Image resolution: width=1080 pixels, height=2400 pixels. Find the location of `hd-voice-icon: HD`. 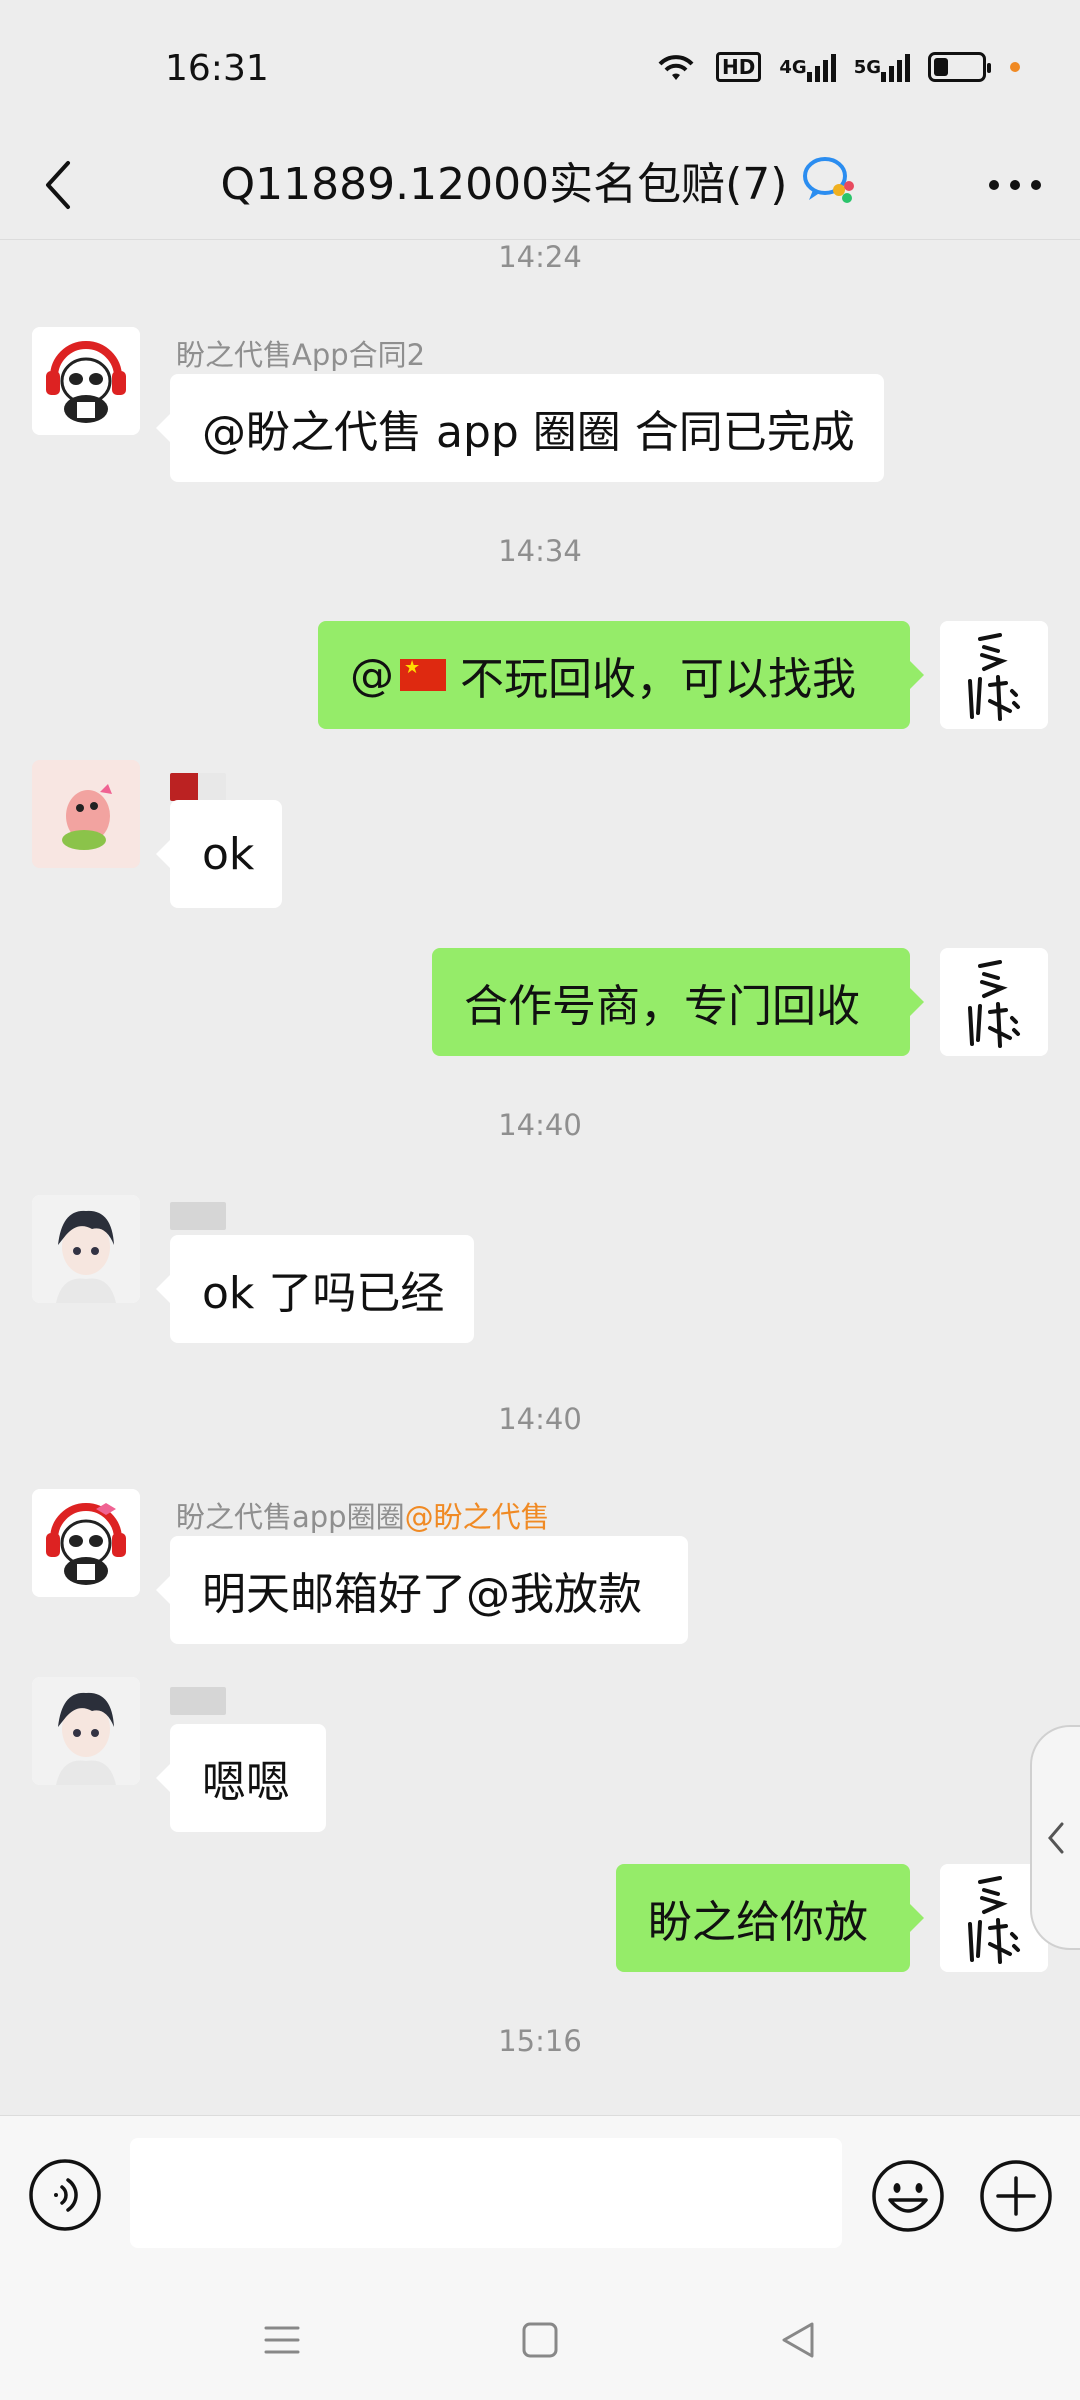

hd-voice-icon: HD is located at coordinates (739, 67).